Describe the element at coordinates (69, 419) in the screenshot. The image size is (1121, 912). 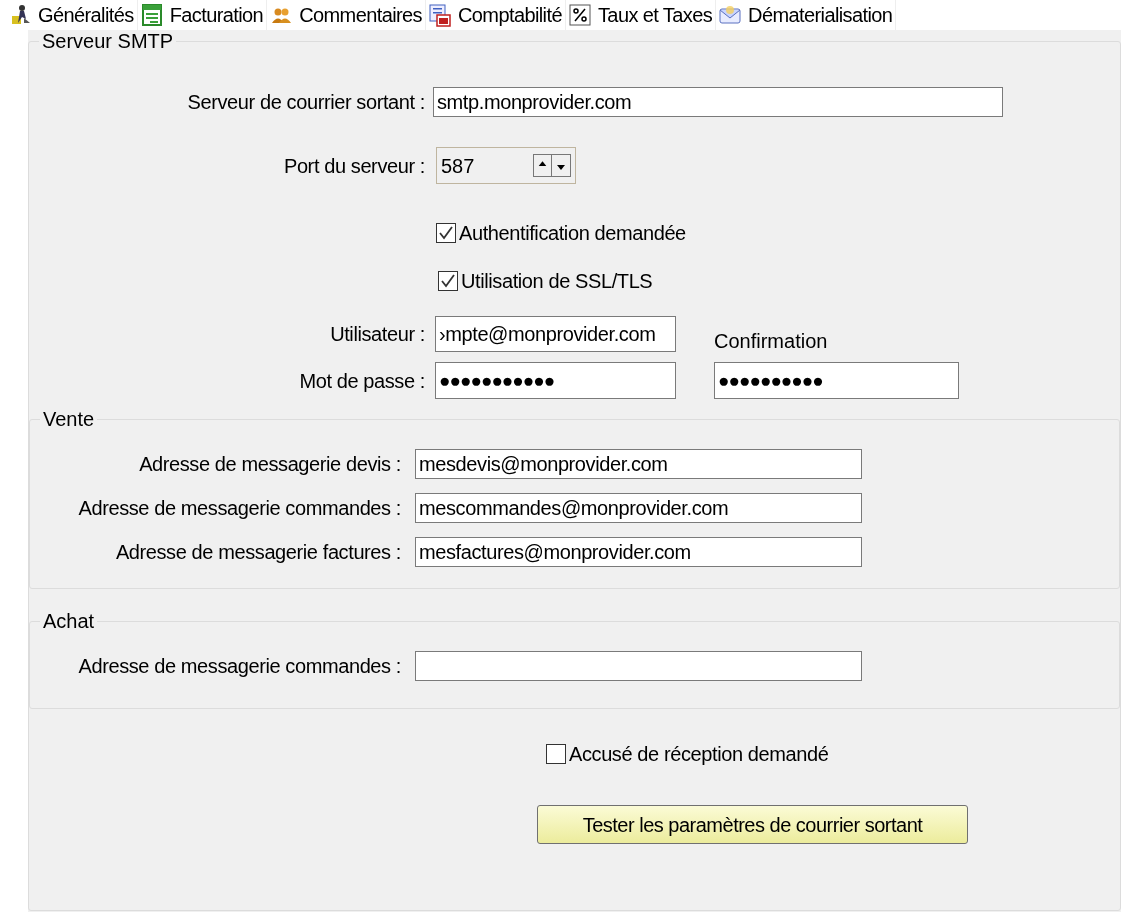
I see `group-title: Vente` at that location.